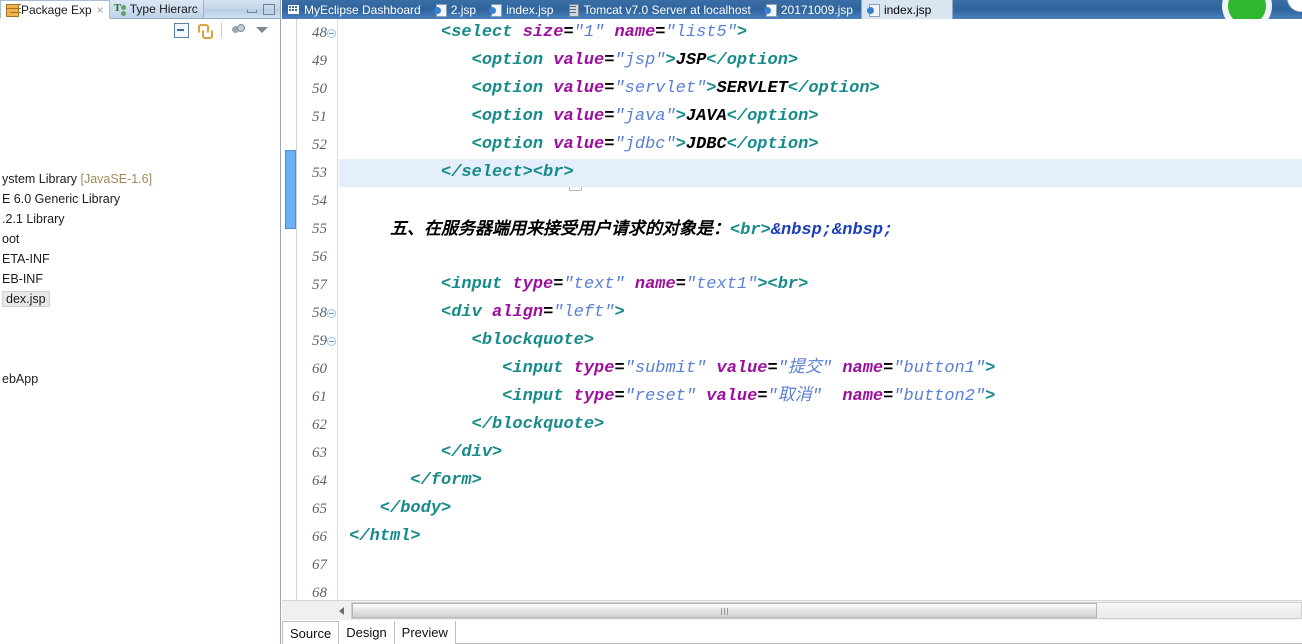  What do you see at coordinates (181, 30) in the screenshot?
I see `collapse-all-icon` at bounding box center [181, 30].